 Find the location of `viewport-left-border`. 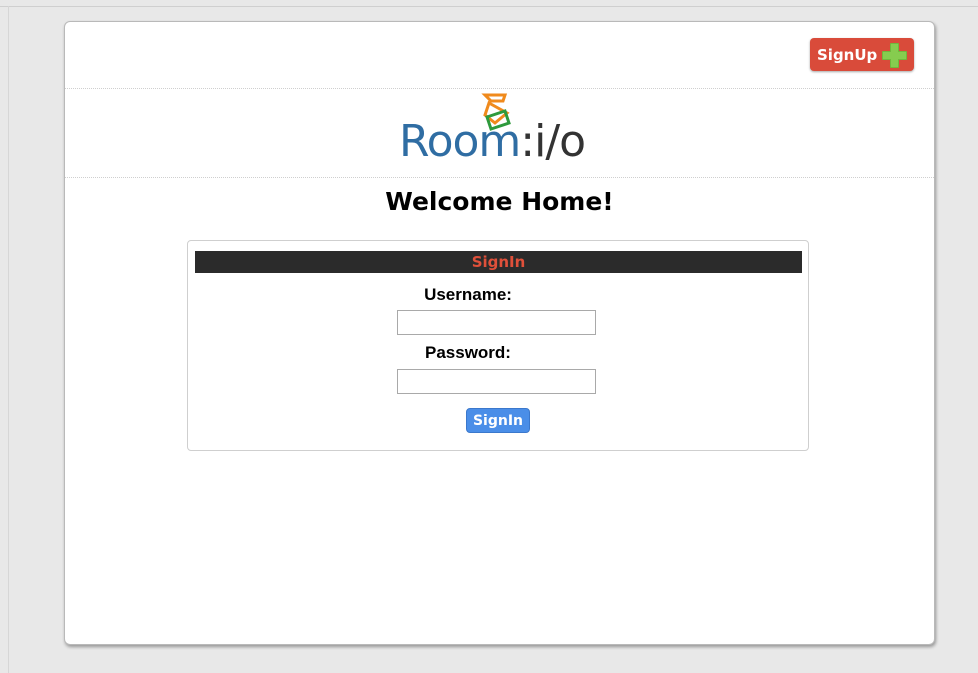

viewport-left-border is located at coordinates (8, 339).